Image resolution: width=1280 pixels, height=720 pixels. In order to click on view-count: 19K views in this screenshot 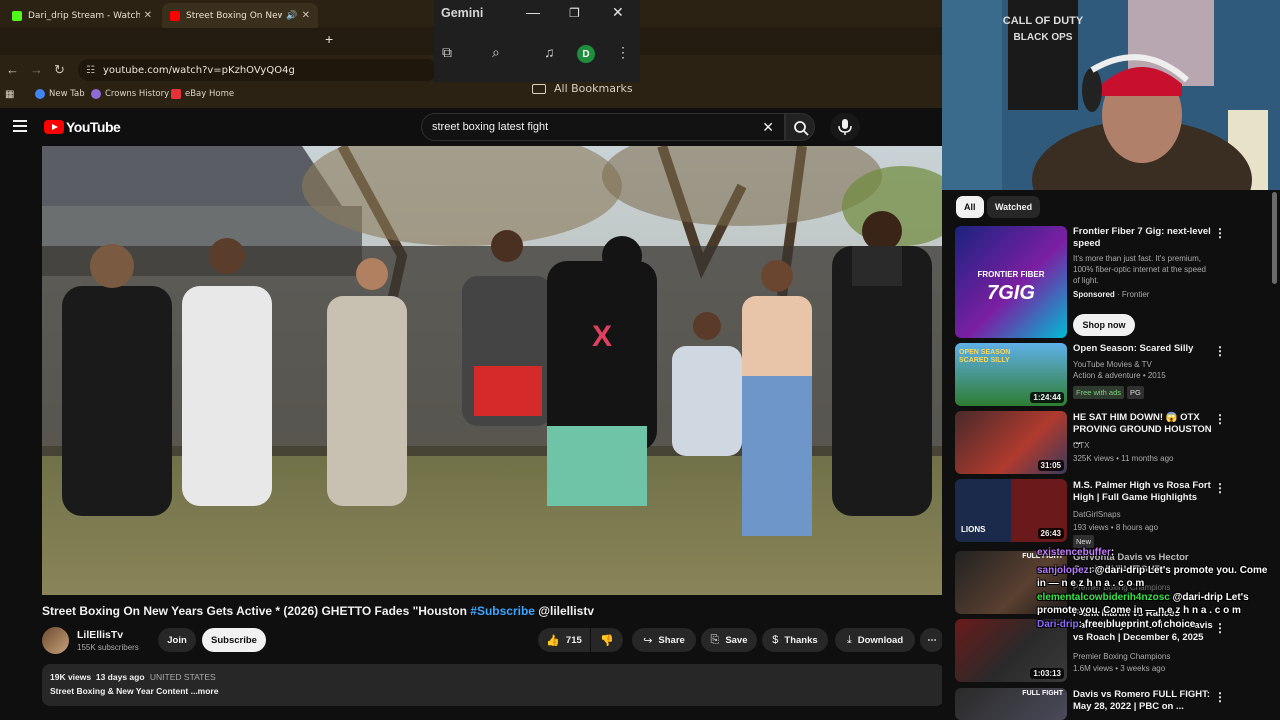, I will do `click(71, 677)`.